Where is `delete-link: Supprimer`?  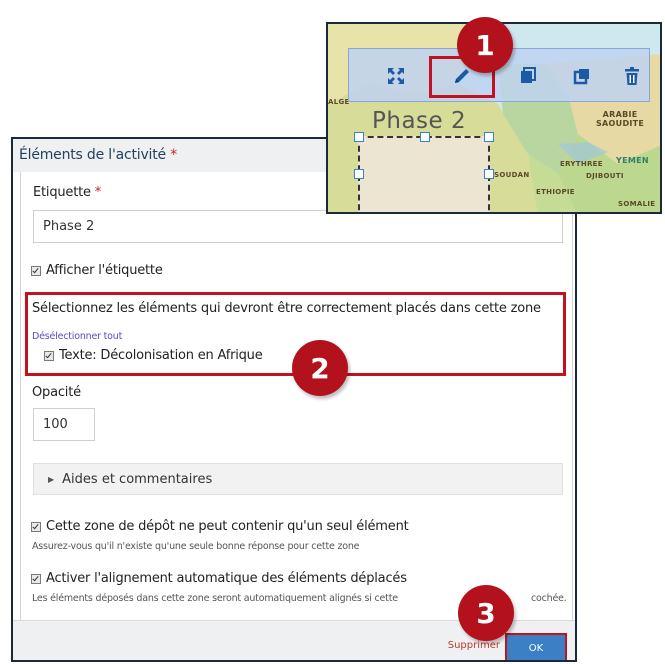 delete-link: Supprimer is located at coordinates (474, 645).